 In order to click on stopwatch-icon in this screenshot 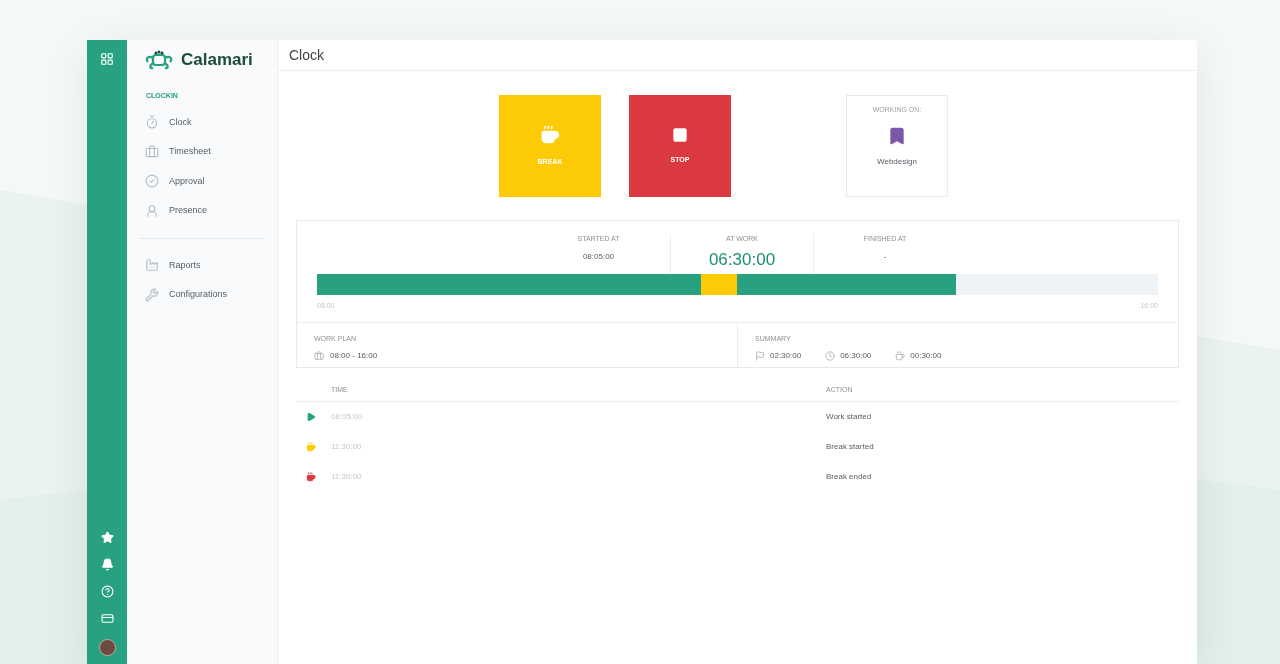, I will do `click(152, 122)`.